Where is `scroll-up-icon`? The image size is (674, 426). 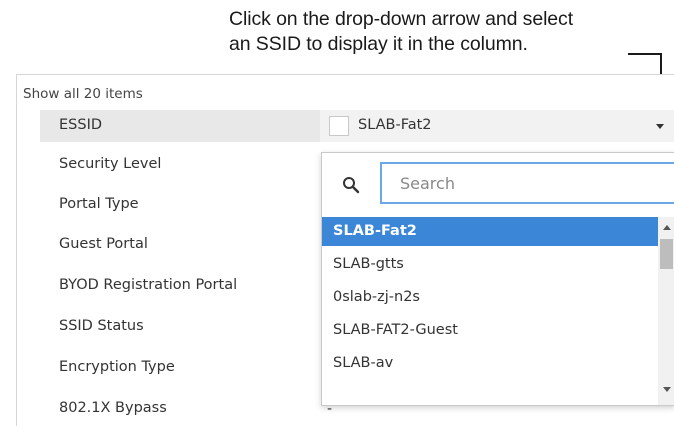
scroll-up-icon is located at coordinates (667, 227).